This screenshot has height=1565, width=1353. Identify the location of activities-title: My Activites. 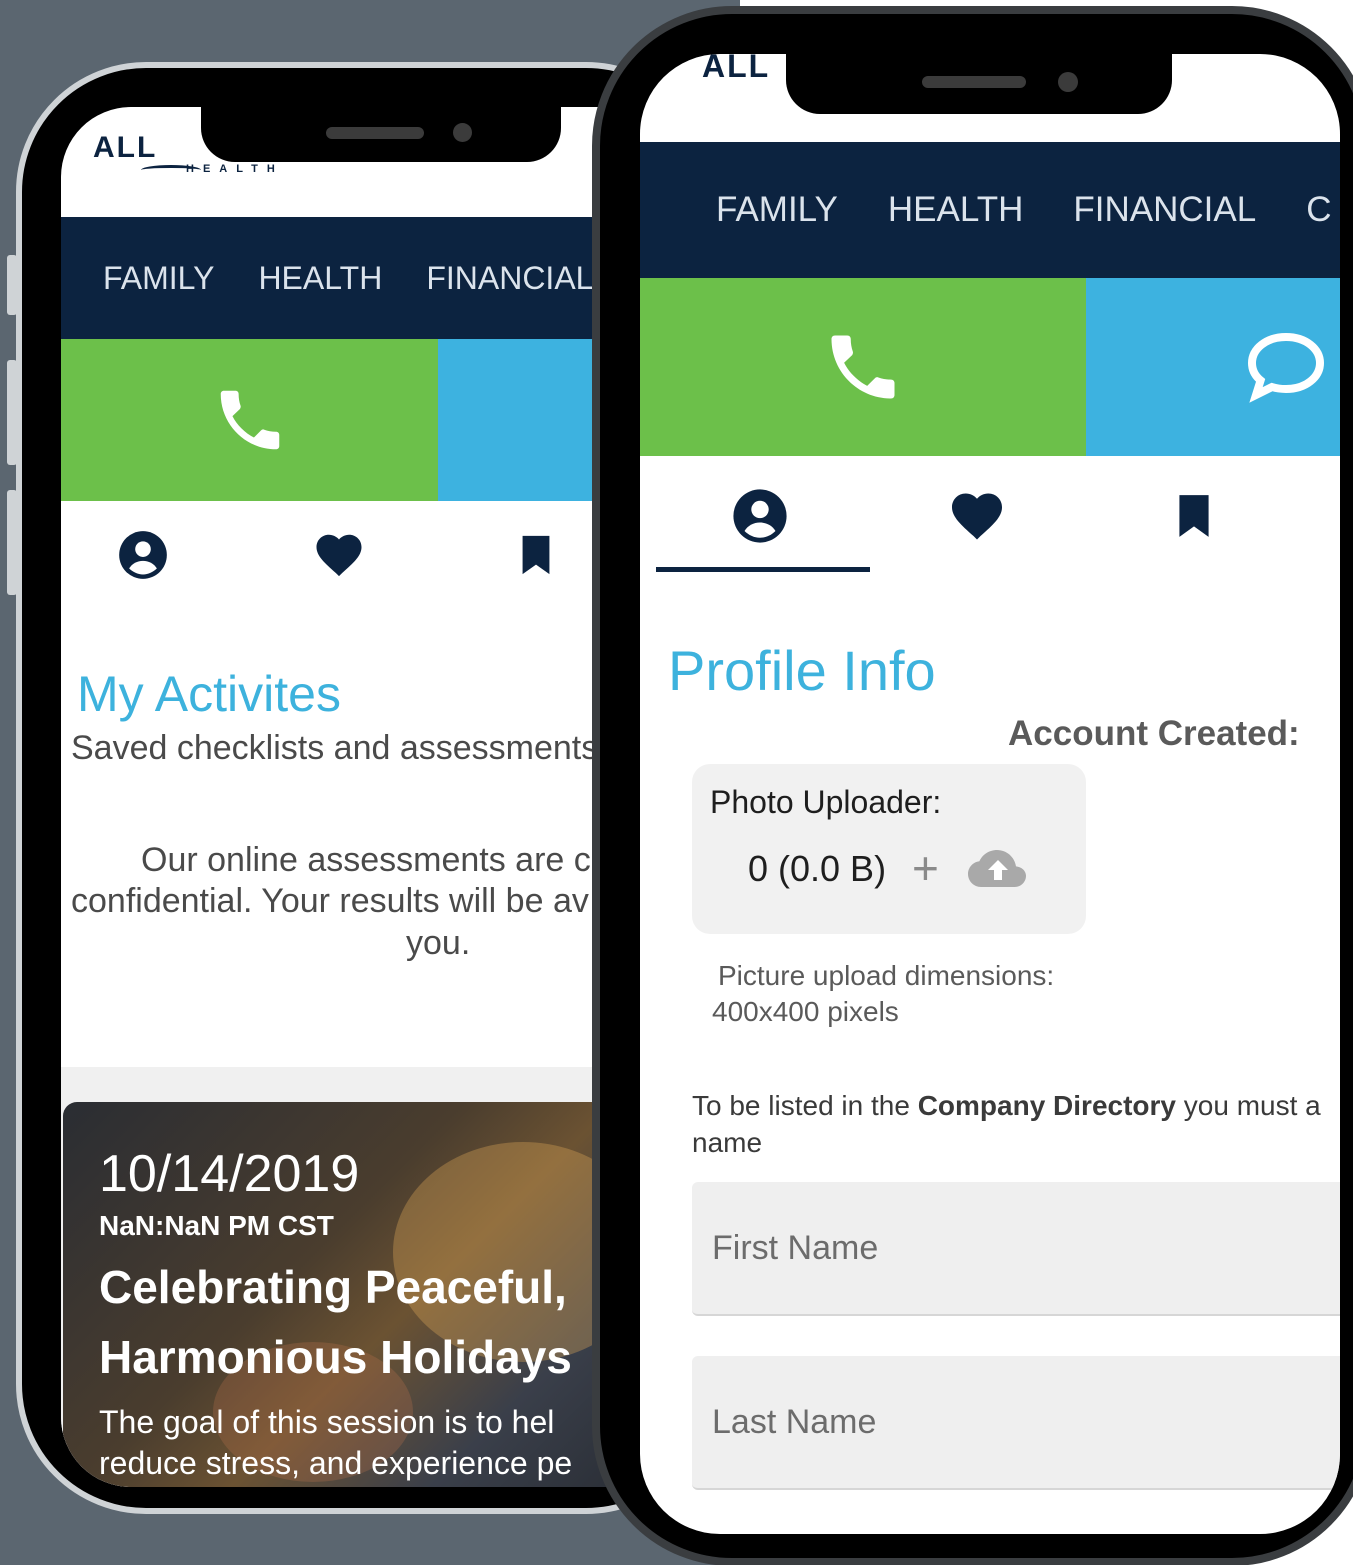
(209, 694).